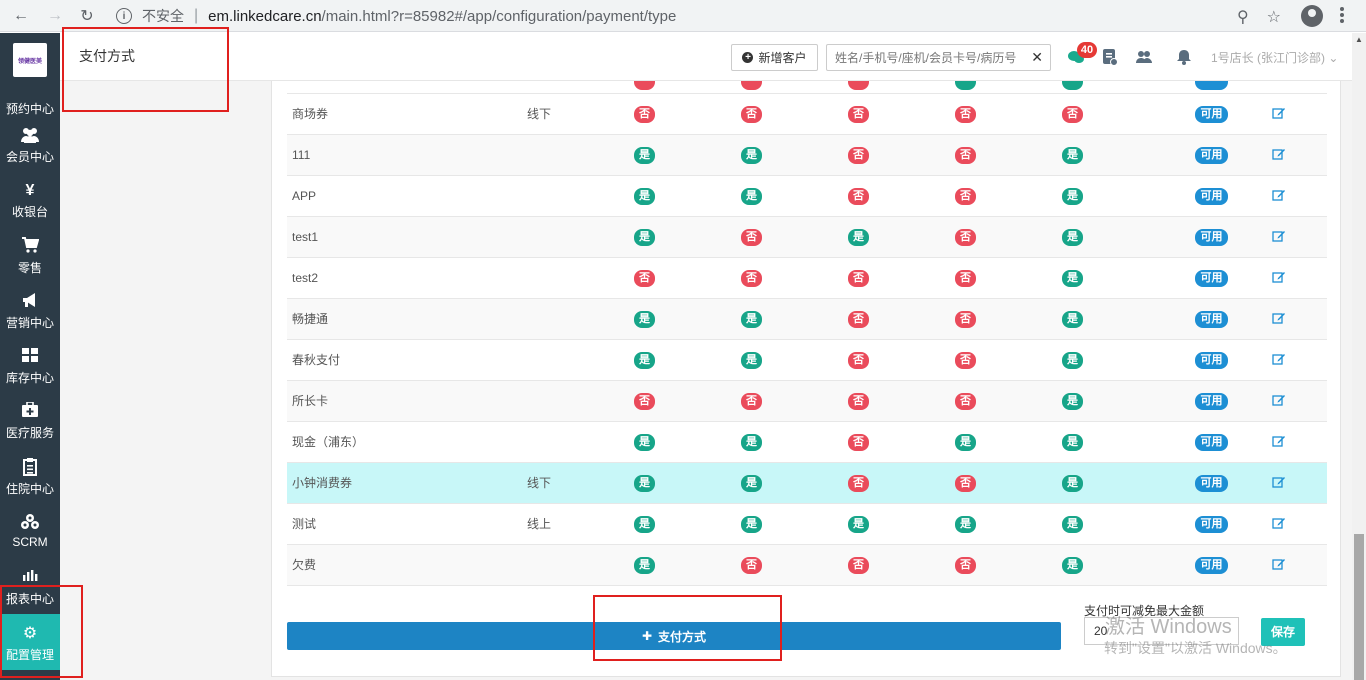  What do you see at coordinates (1144, 57) in the screenshot?
I see `team-icon` at bounding box center [1144, 57].